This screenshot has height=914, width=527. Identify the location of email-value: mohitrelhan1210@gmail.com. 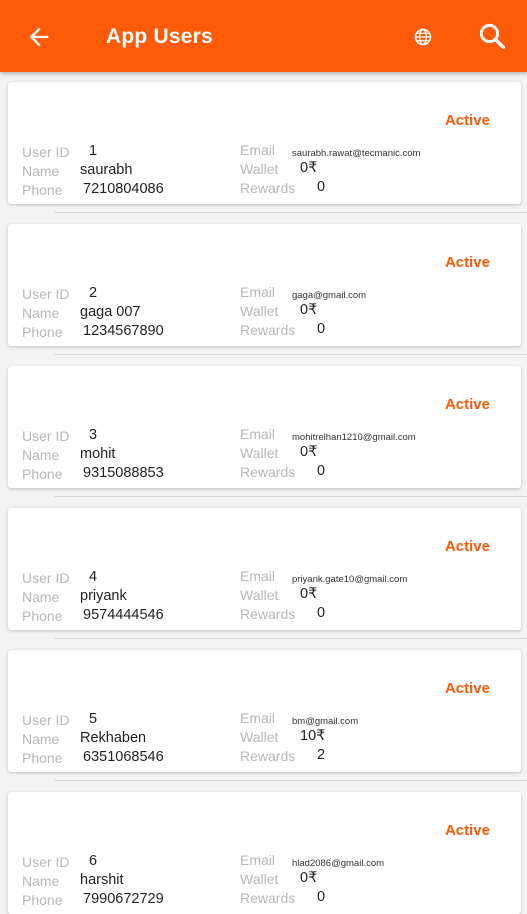
(354, 437).